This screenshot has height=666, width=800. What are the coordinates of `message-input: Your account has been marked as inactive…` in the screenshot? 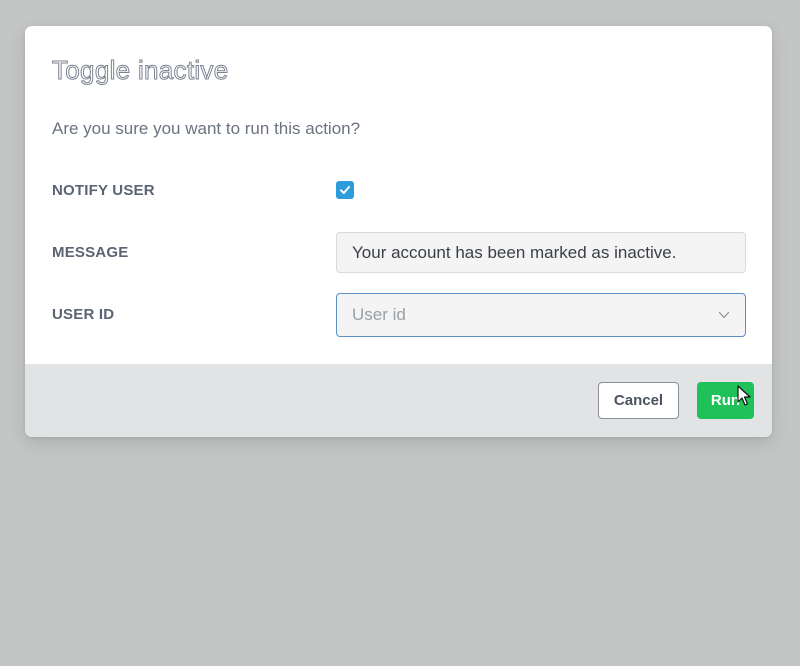 It's located at (541, 252).